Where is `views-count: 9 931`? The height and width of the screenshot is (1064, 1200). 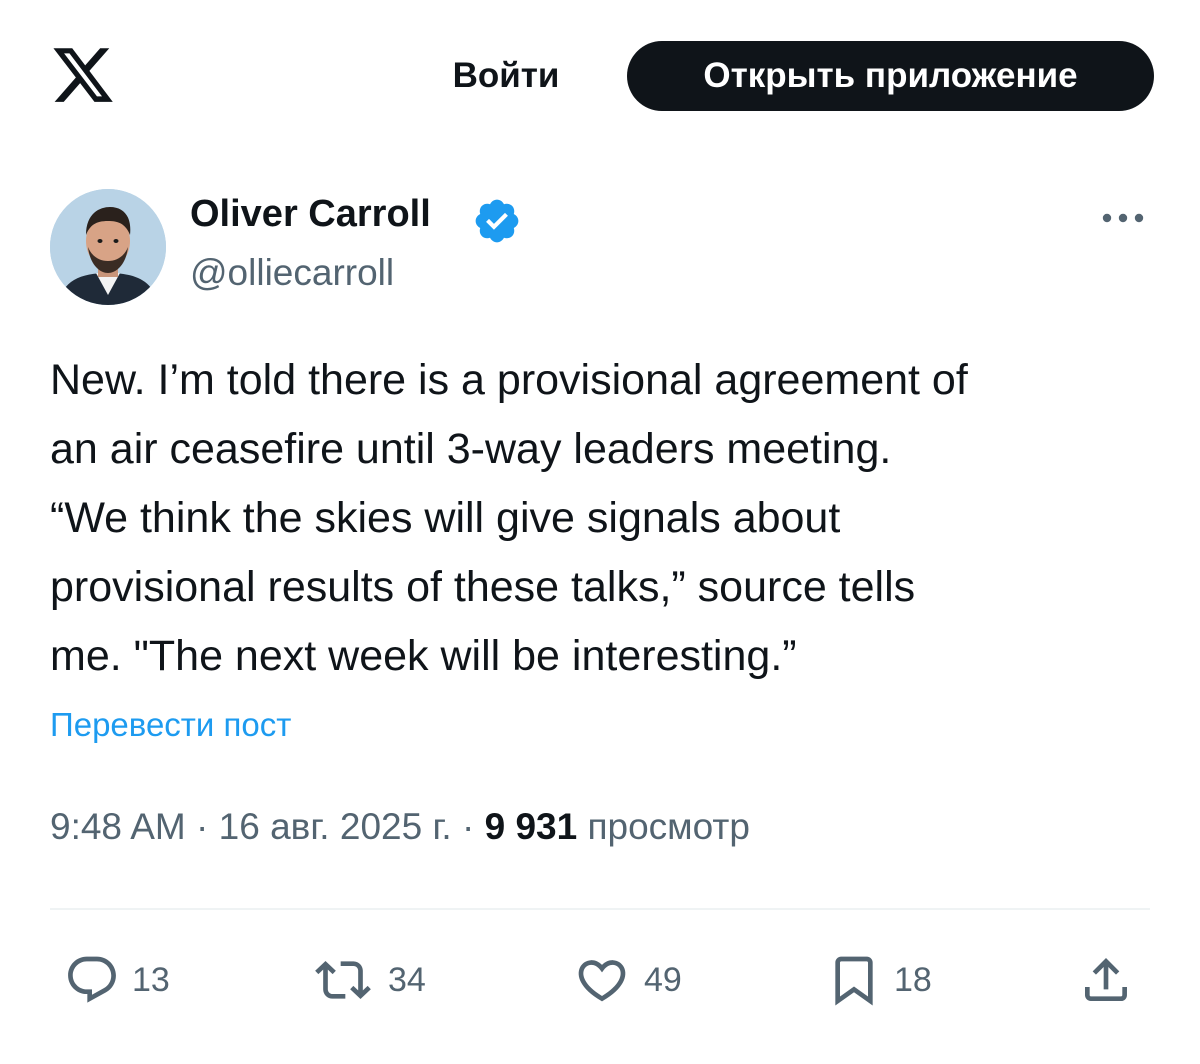
views-count: 9 931 is located at coordinates (531, 826).